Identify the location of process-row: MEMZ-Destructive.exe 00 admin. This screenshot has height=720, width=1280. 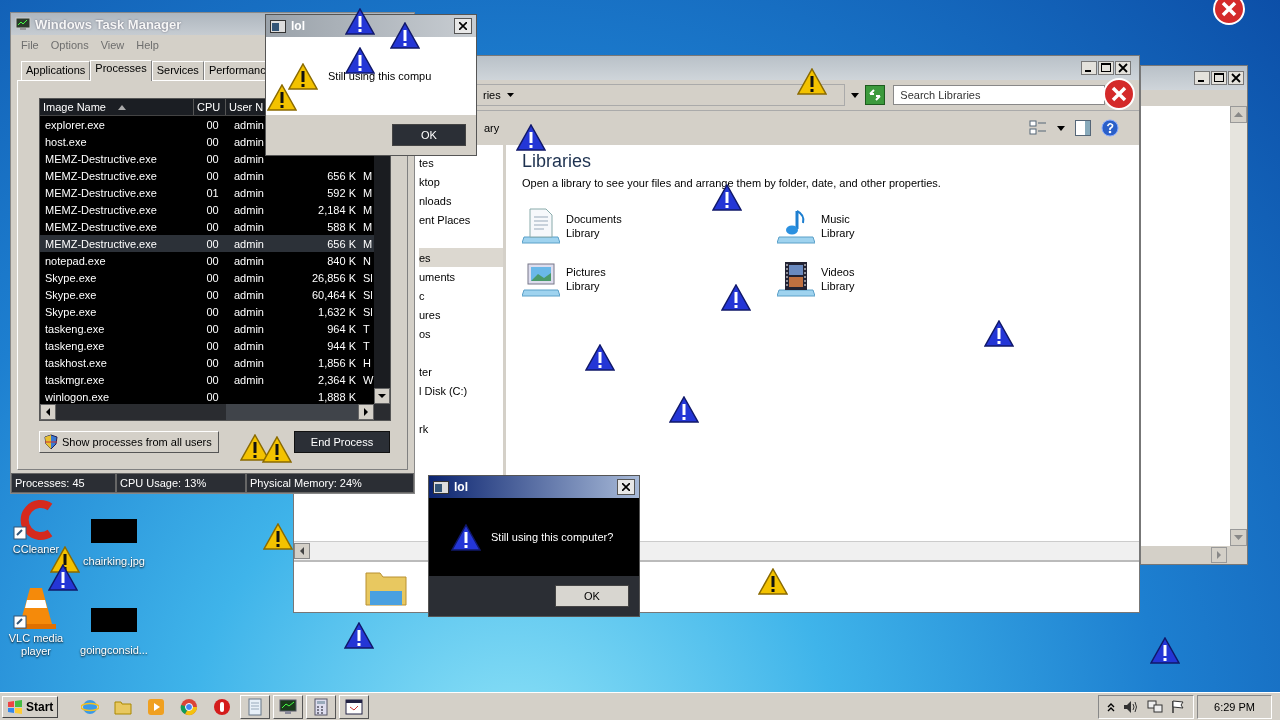
(207, 158).